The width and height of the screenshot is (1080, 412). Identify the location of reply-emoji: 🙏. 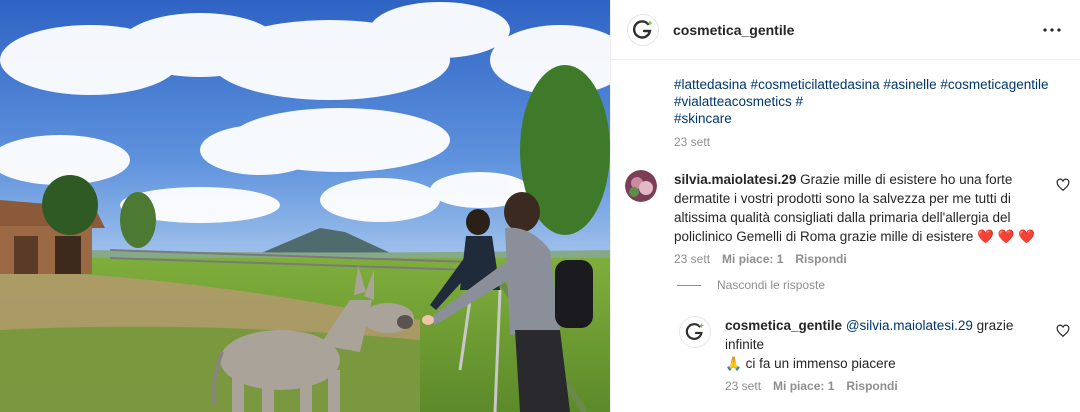
(733, 363).